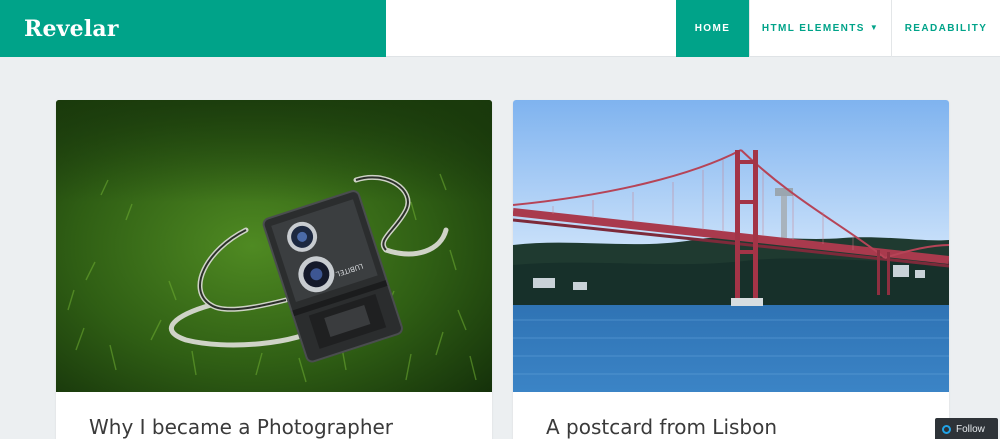 The height and width of the screenshot is (439, 1000). Describe the element at coordinates (874, 27) in the screenshot. I see `chevron-down-icon: ▼` at that location.